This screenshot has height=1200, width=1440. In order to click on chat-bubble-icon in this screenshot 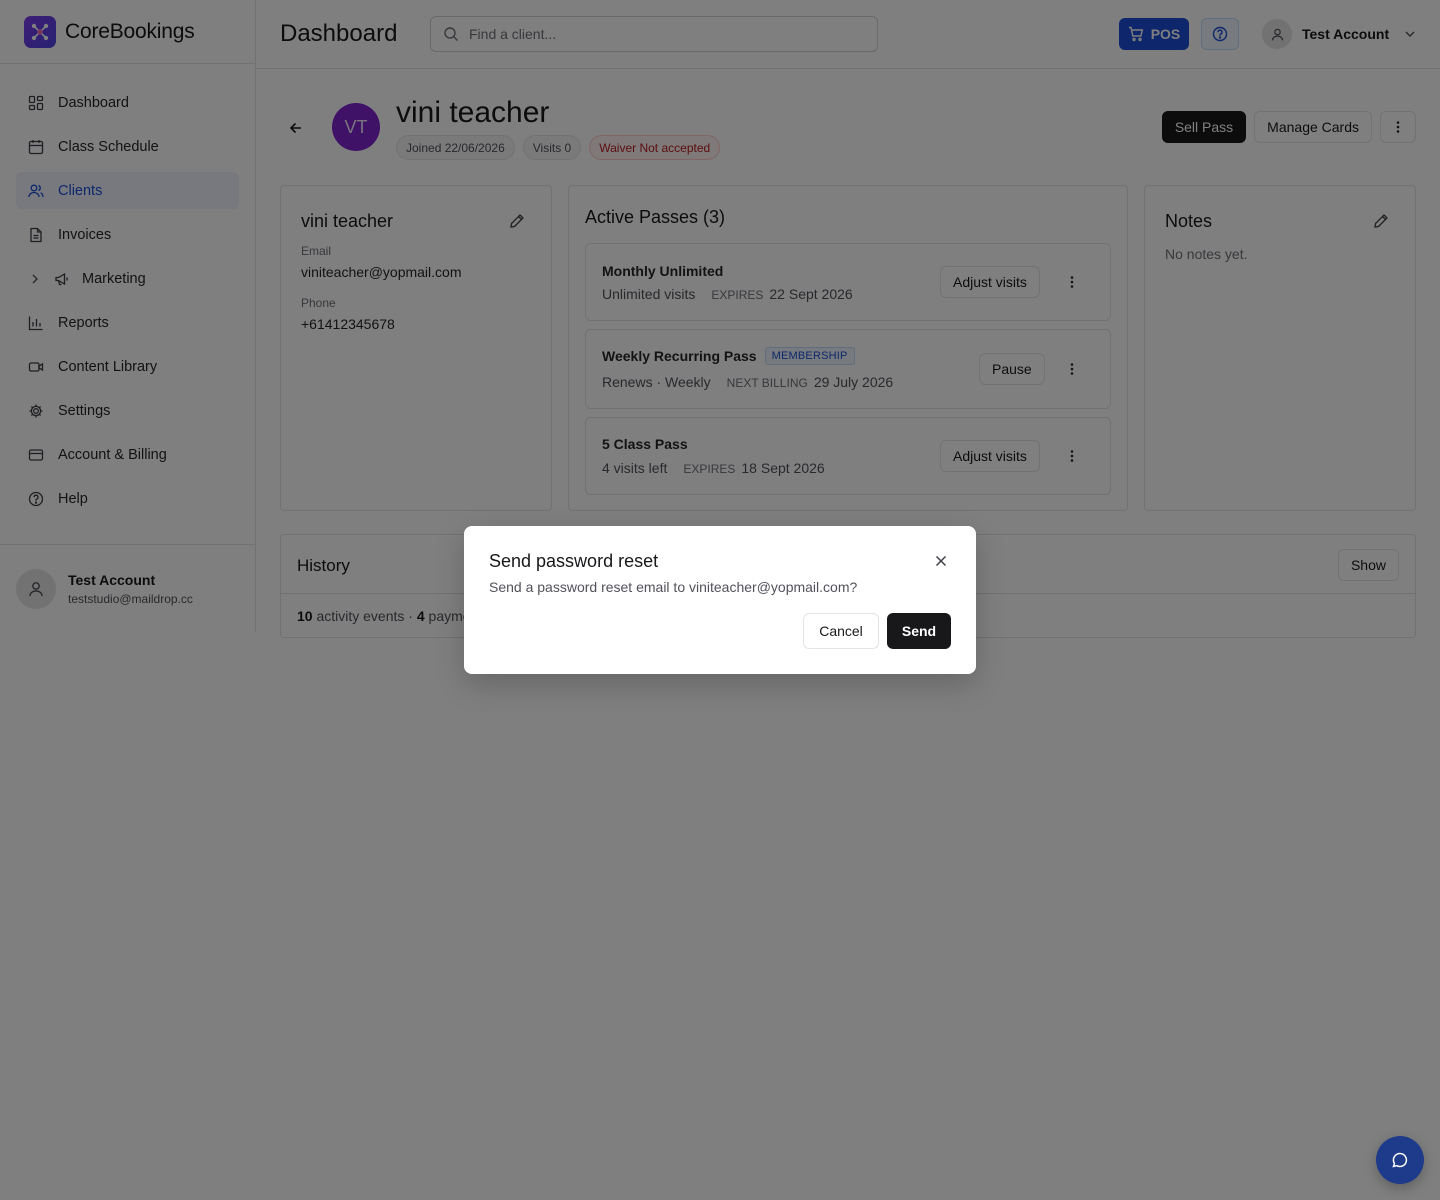, I will do `click(1400, 1160)`.